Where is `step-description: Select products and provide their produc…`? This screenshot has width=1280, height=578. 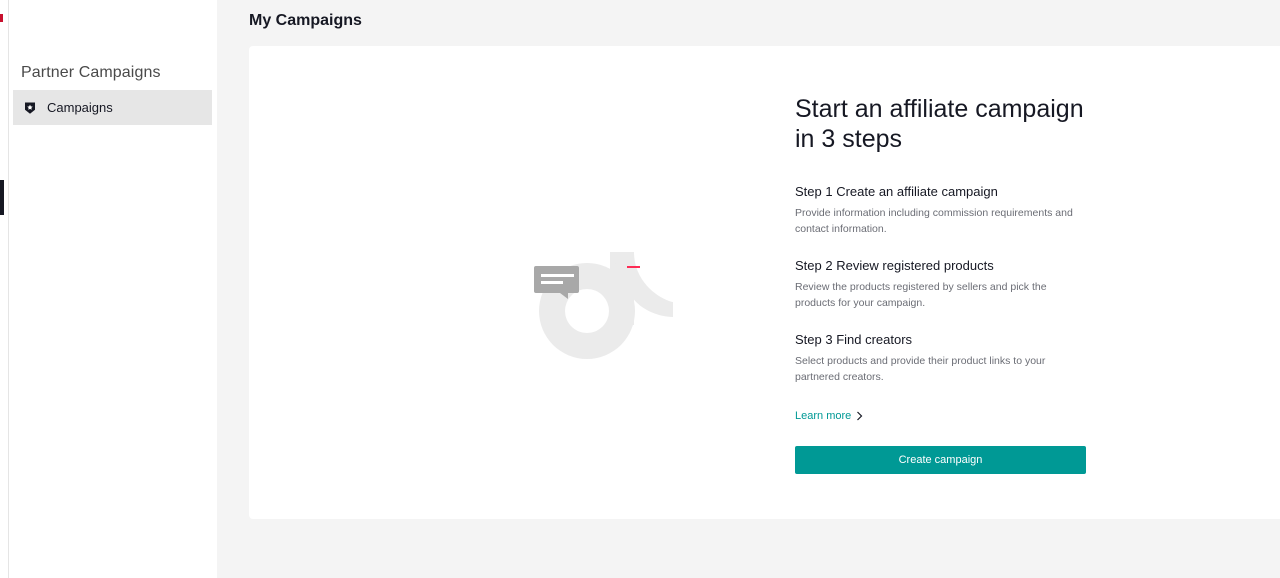 step-description: Select products and provide their produc… is located at coordinates (920, 369).